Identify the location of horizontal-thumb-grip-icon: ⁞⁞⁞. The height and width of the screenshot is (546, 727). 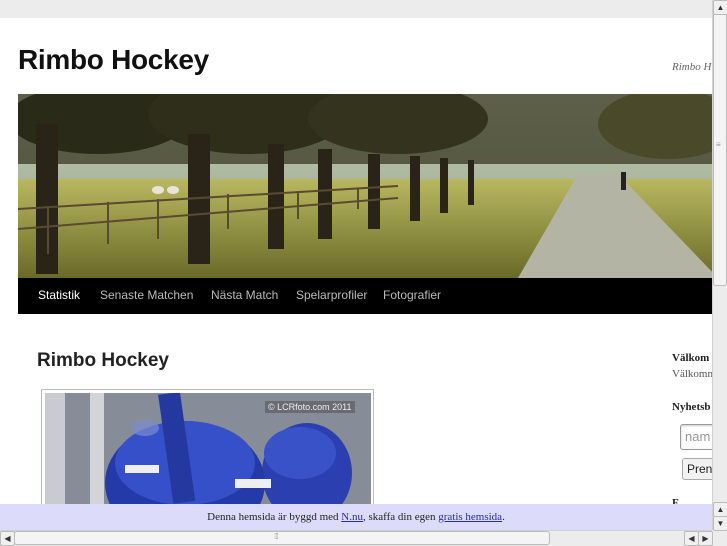
(276, 536).